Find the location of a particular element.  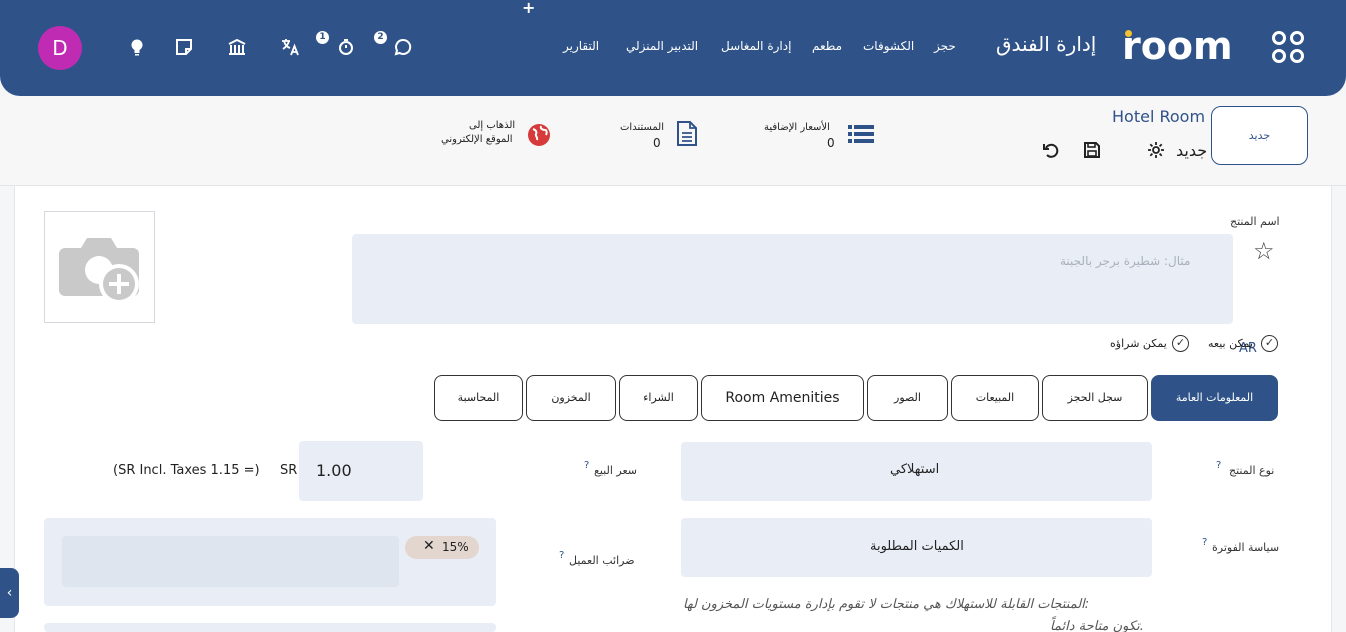

stopwatch-icon is located at coordinates (346, 47).